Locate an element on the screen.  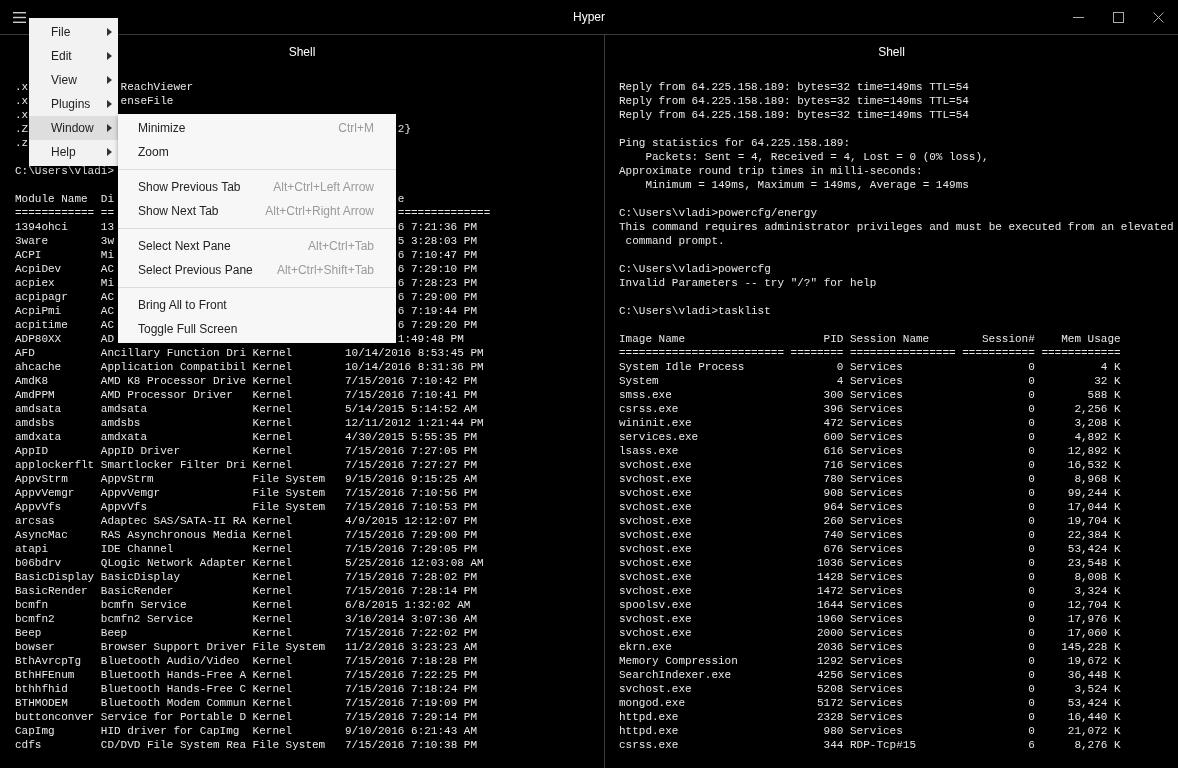
submenu-item: Bring All to Front is located at coordinates (257, 305).